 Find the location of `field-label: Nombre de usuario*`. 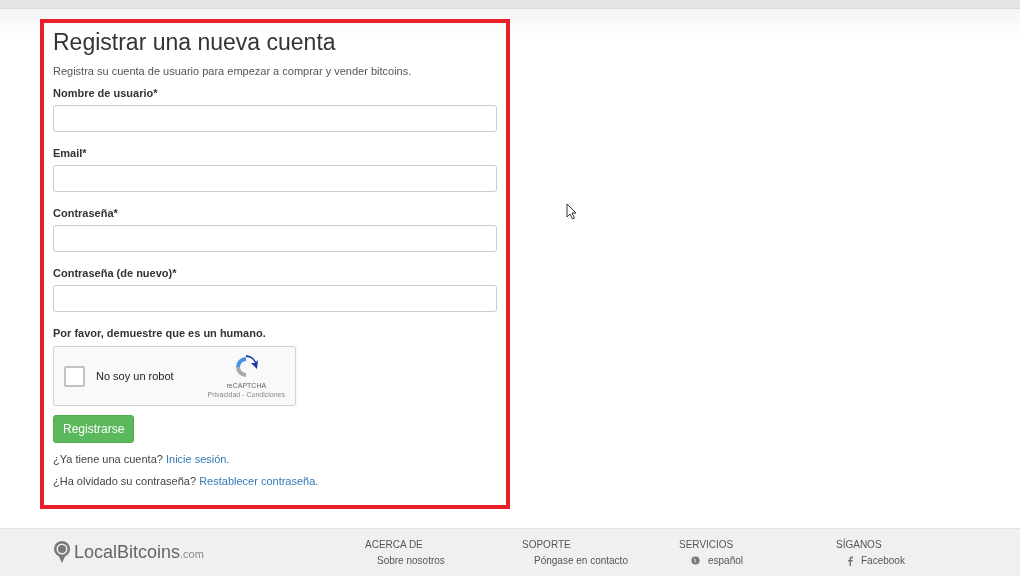

field-label: Nombre de usuario* is located at coordinates (106, 93).